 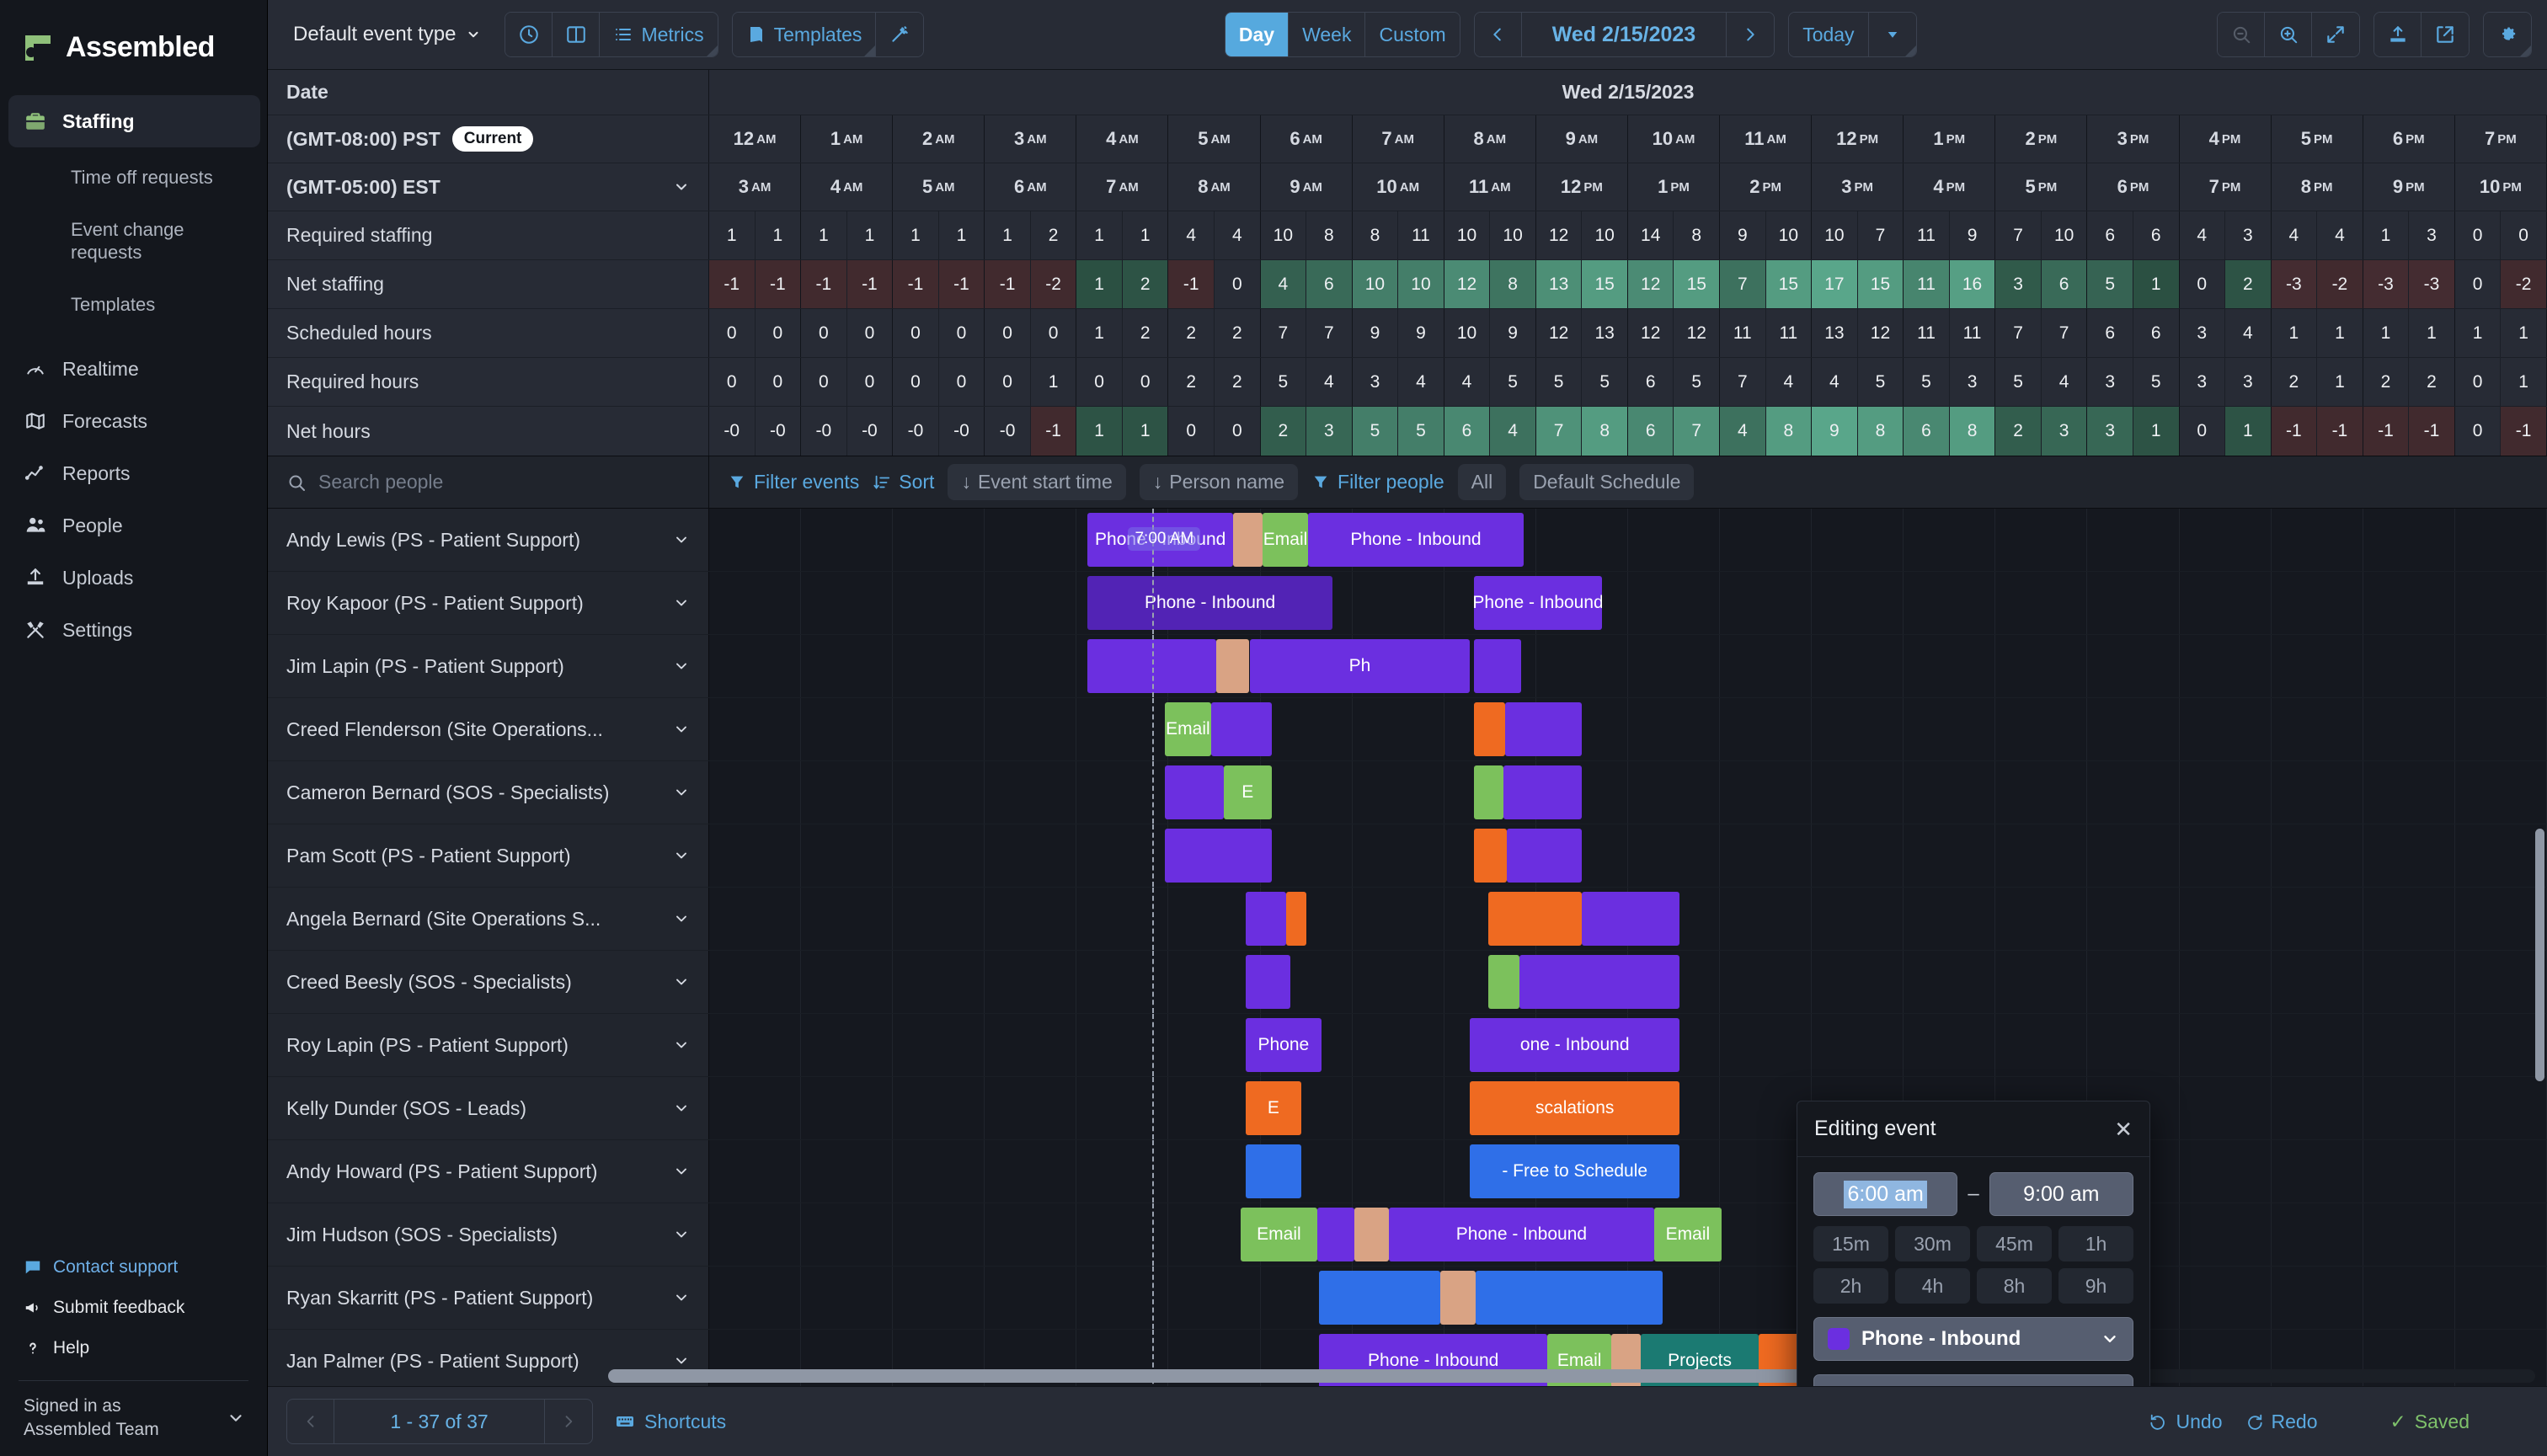 I want to click on submit-feedback-link: Submit feedback, so click(x=133, y=1308).